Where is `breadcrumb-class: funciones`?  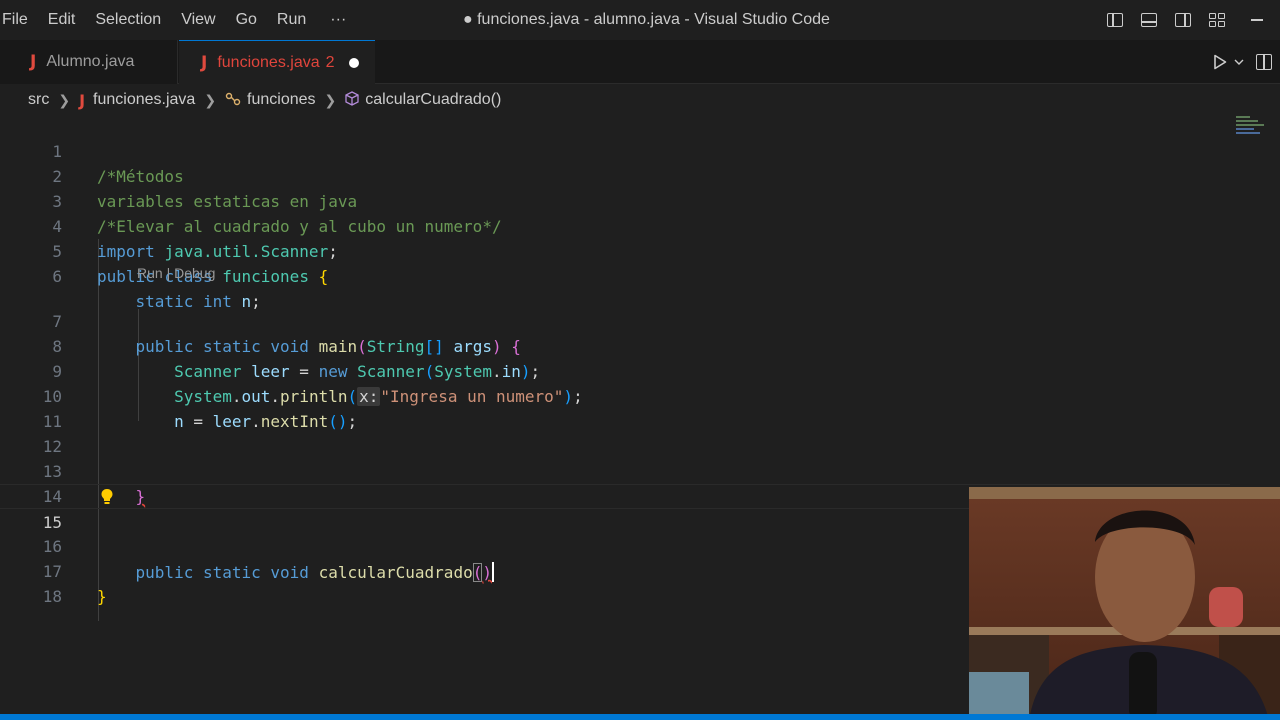
breadcrumb-class: funciones is located at coordinates (281, 100).